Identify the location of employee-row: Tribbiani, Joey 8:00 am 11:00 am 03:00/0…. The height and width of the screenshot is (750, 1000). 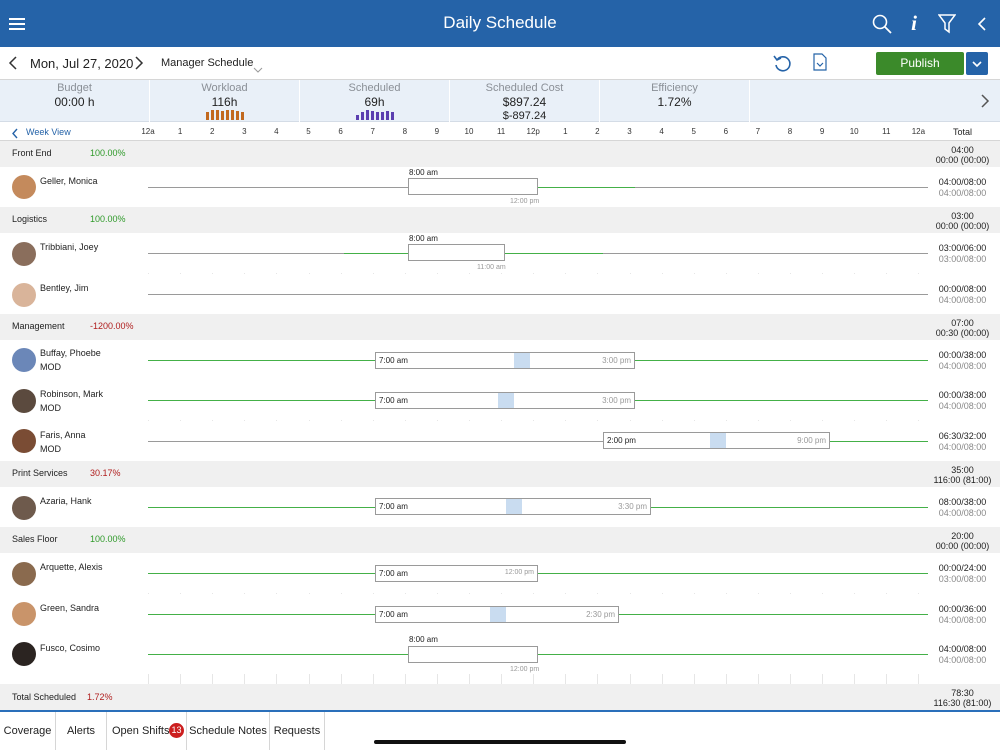
(500, 253).